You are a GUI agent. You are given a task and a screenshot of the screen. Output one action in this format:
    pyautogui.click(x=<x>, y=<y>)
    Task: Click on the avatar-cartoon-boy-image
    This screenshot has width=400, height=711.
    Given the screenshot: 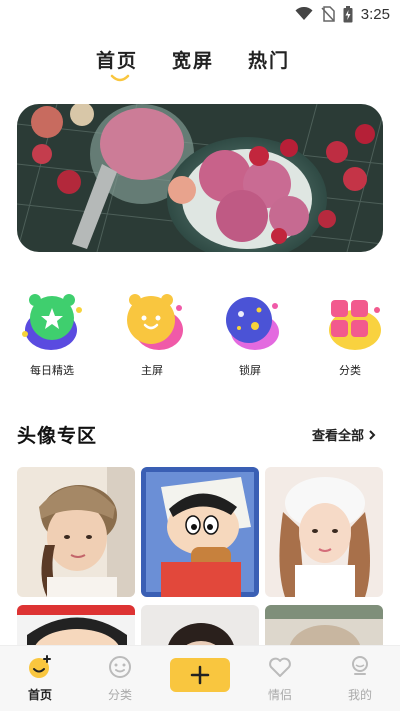 What is the action you would take?
    pyautogui.click(x=200, y=532)
    